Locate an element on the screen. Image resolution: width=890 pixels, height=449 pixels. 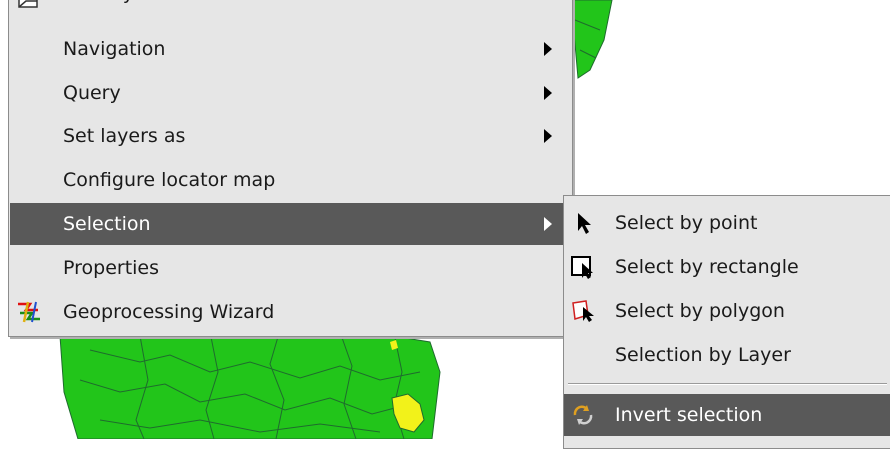
menu-item-label: Navigation is located at coordinates (114, 49).